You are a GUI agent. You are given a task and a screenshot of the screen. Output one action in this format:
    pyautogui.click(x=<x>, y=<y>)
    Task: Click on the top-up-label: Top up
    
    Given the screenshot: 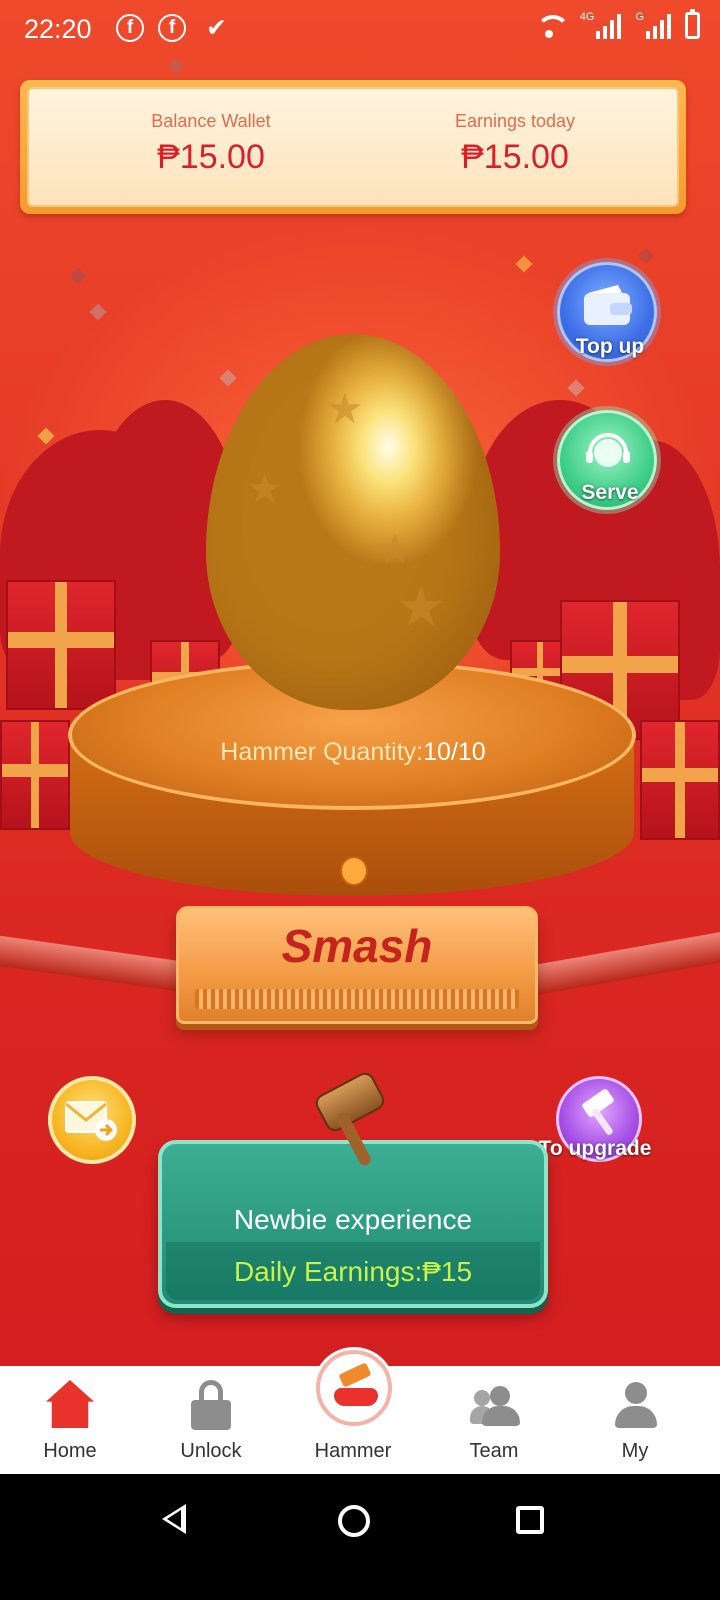 What is the action you would take?
    pyautogui.click(x=610, y=346)
    